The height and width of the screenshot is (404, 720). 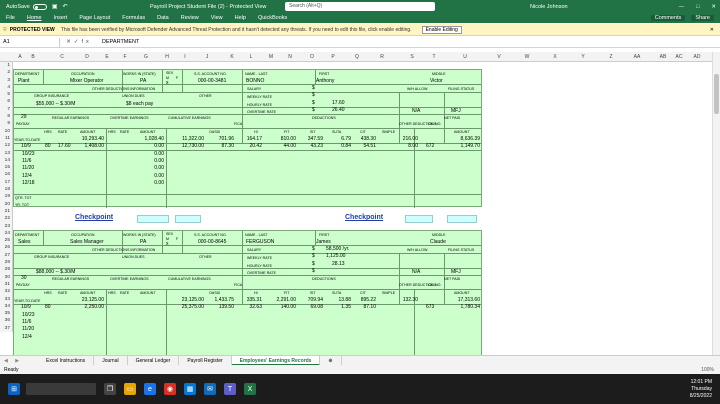 What do you see at coordinates (190, 389) in the screenshot?
I see `store-icon: ▦` at bounding box center [190, 389].